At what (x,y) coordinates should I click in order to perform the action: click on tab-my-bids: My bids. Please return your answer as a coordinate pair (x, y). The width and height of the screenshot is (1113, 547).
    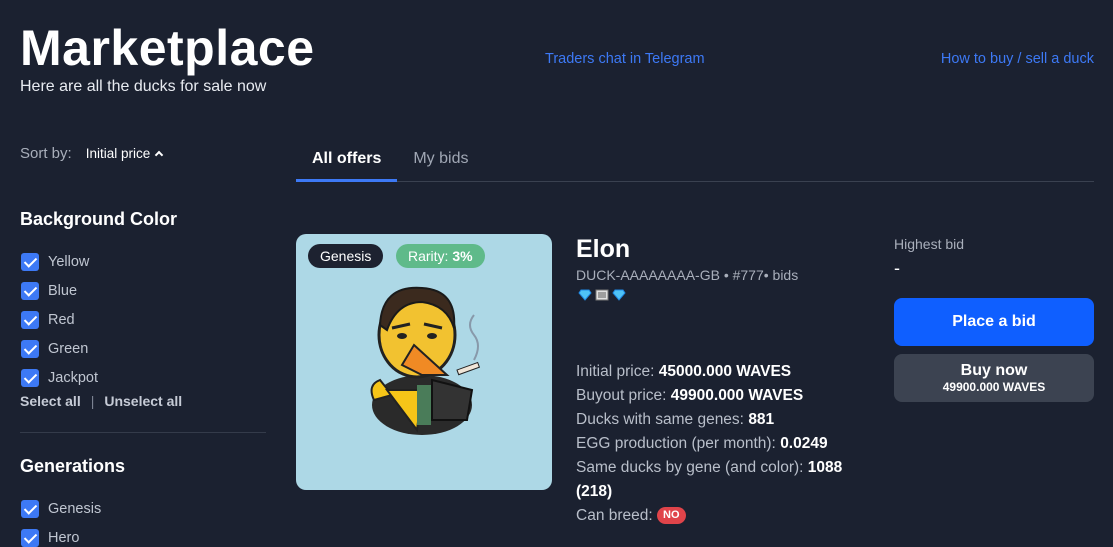
    Looking at the image, I should click on (440, 160).